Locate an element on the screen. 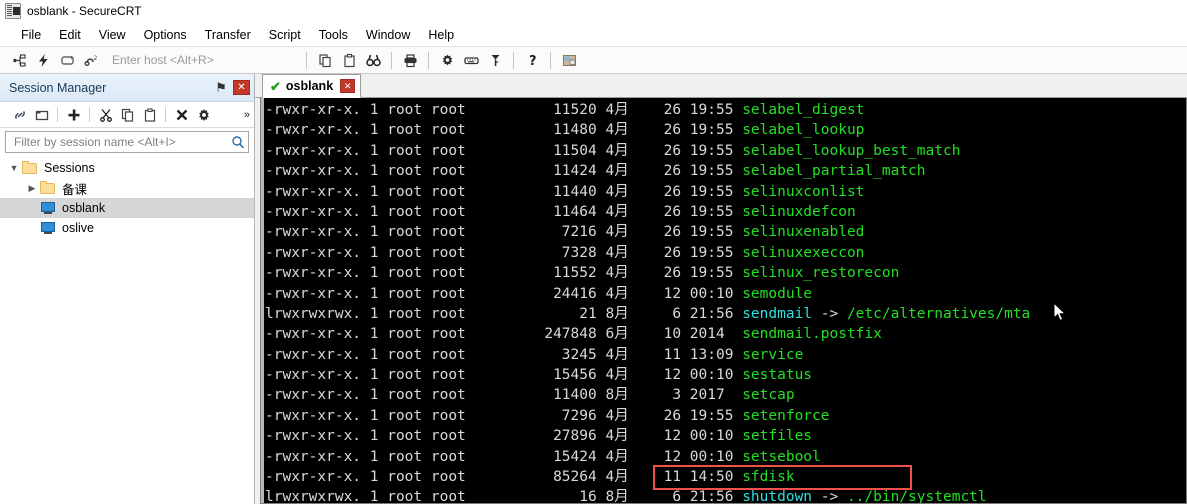 This screenshot has height=504, width=1187. tree-item-sessions: ▼ Sessions is located at coordinates (127, 168).